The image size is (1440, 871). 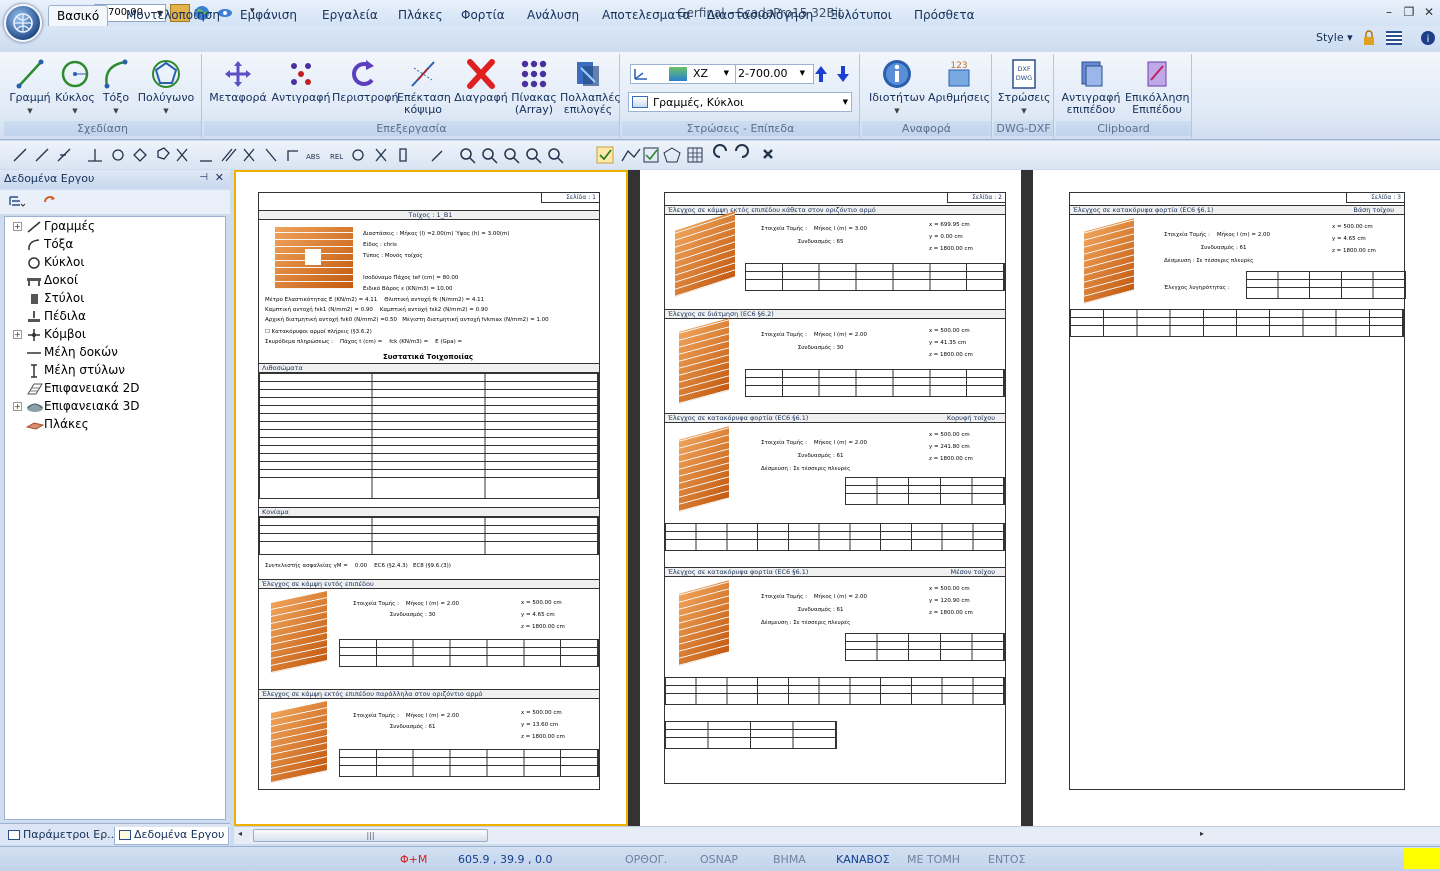 What do you see at coordinates (720, 155) in the screenshot?
I see `undo-icon` at bounding box center [720, 155].